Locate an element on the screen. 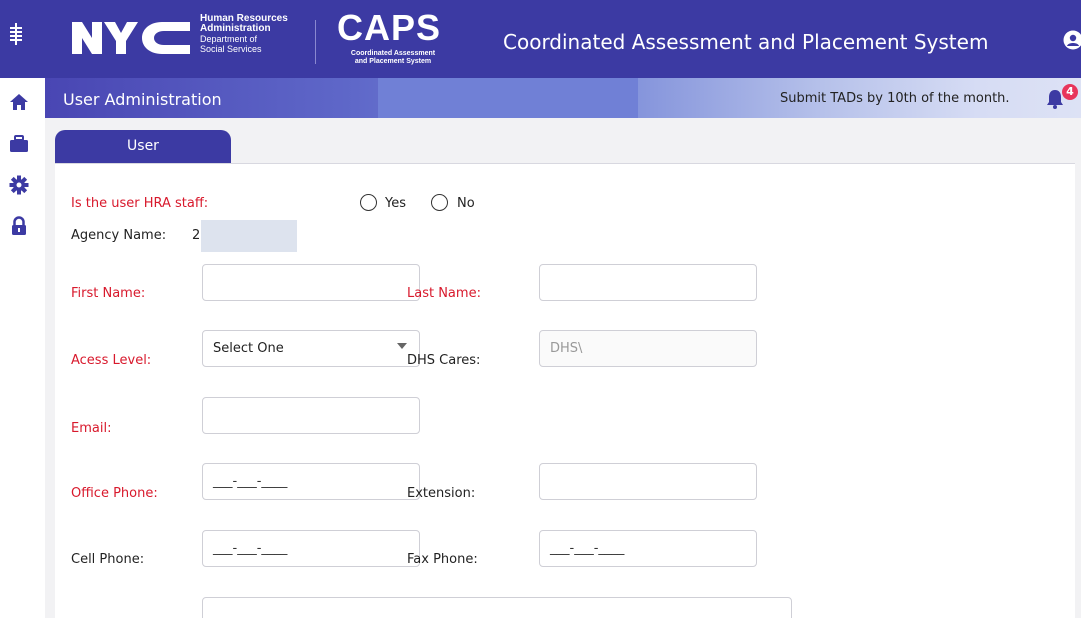  fax-phone-label: Fax Phone: is located at coordinates (442, 559).